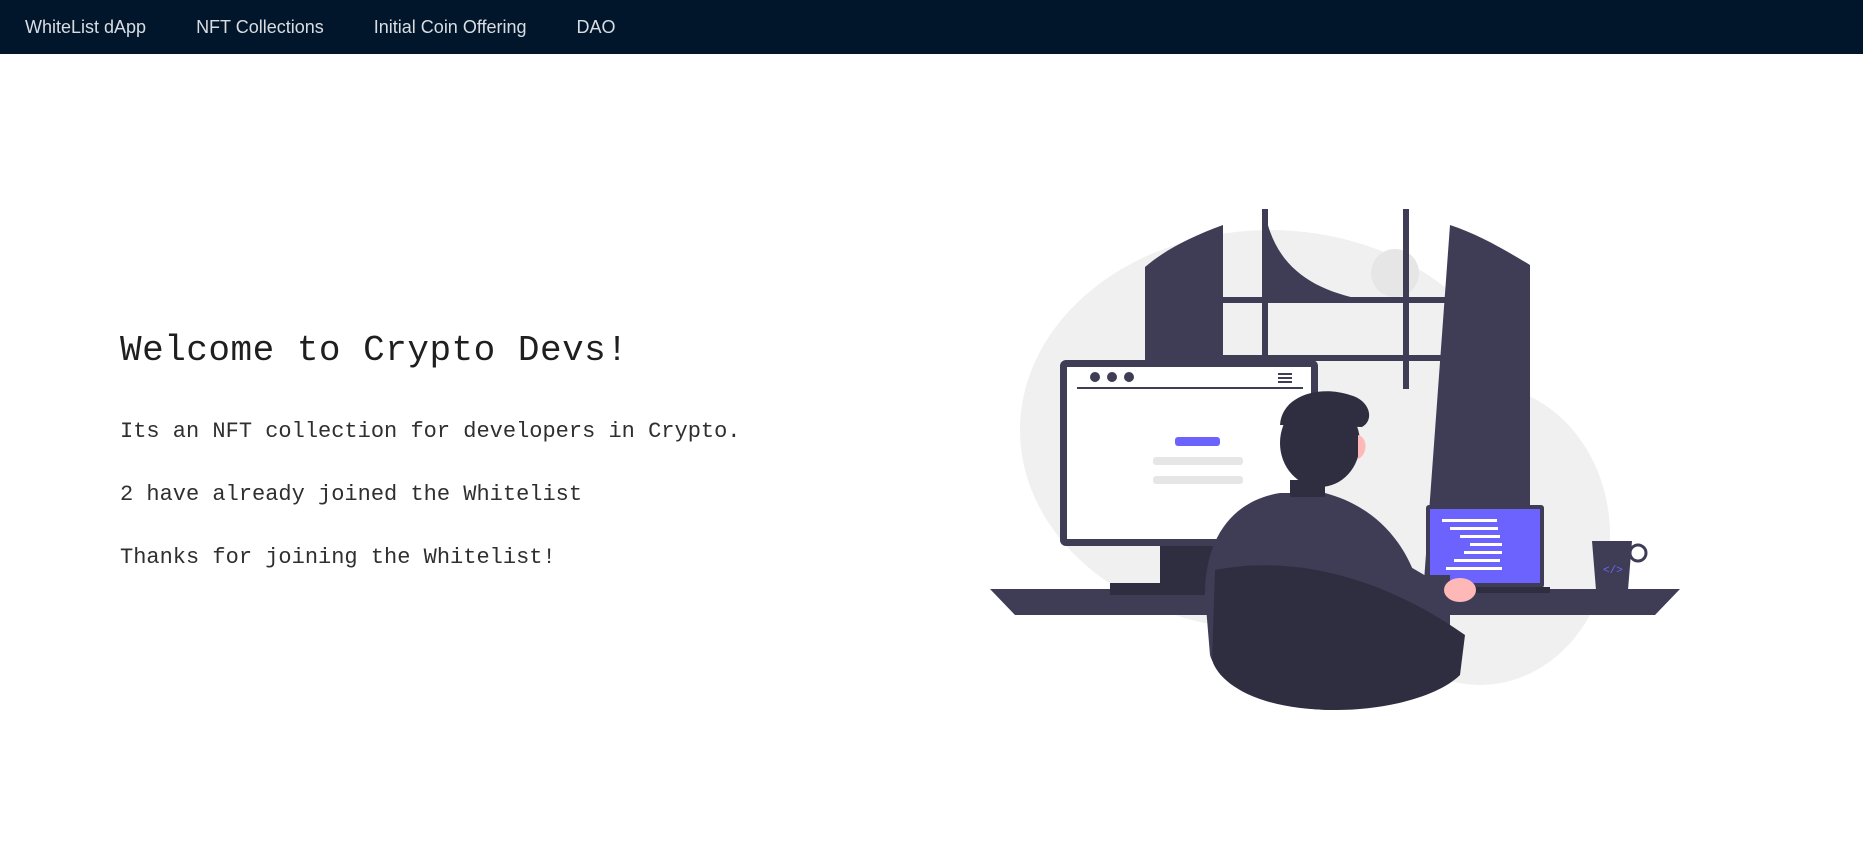 This screenshot has width=1863, height=853. Describe the element at coordinates (1395, 273) in the screenshot. I see `background-dot` at that location.